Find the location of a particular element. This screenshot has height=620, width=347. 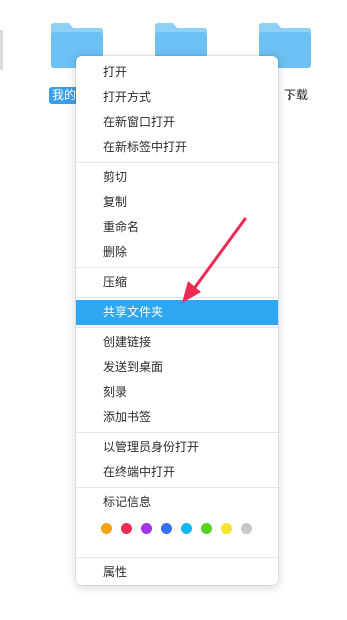

menu-item-share-folder: 共享文件夹 is located at coordinates (177, 312).